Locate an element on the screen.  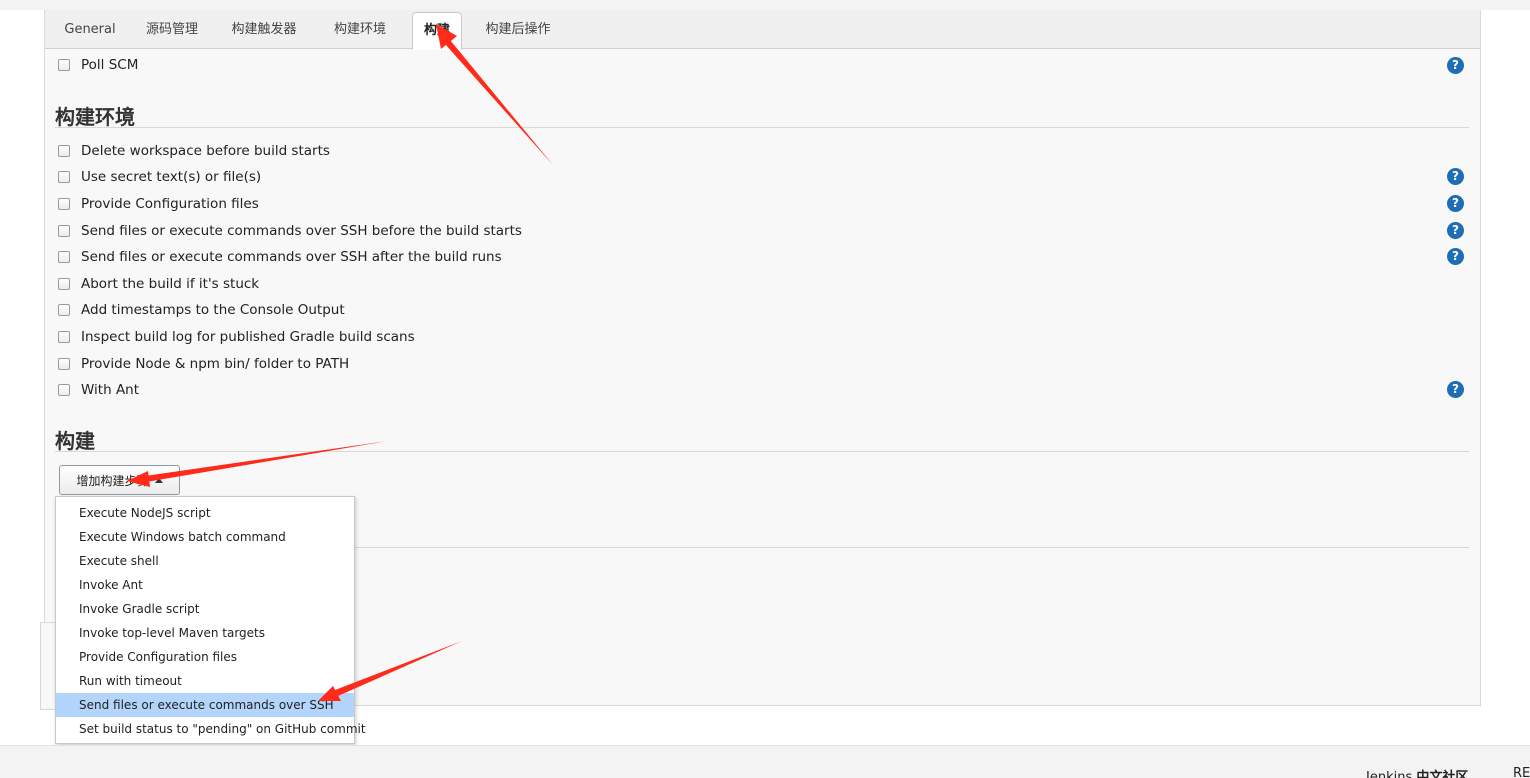
option-provide-config-files: Provide Configuration files is located at coordinates (158, 204).